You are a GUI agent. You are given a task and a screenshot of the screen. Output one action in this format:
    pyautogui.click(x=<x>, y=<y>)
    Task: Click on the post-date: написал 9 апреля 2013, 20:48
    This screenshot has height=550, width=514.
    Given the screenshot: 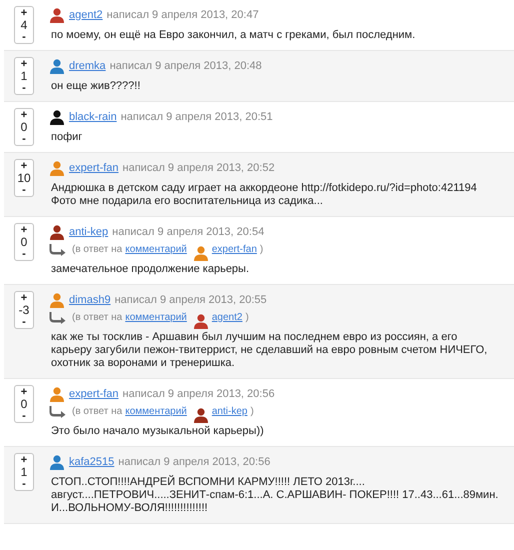 What is the action you would take?
    pyautogui.click(x=186, y=66)
    